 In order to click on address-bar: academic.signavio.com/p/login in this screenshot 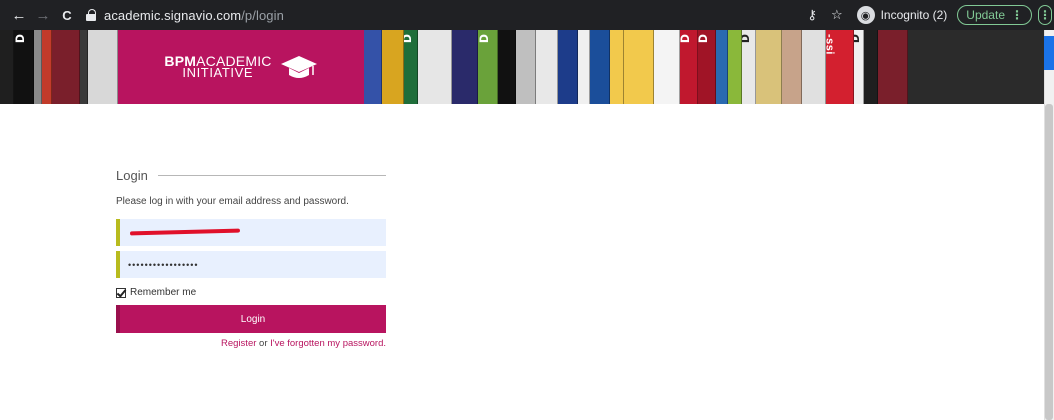, I will do `click(478, 15)`.